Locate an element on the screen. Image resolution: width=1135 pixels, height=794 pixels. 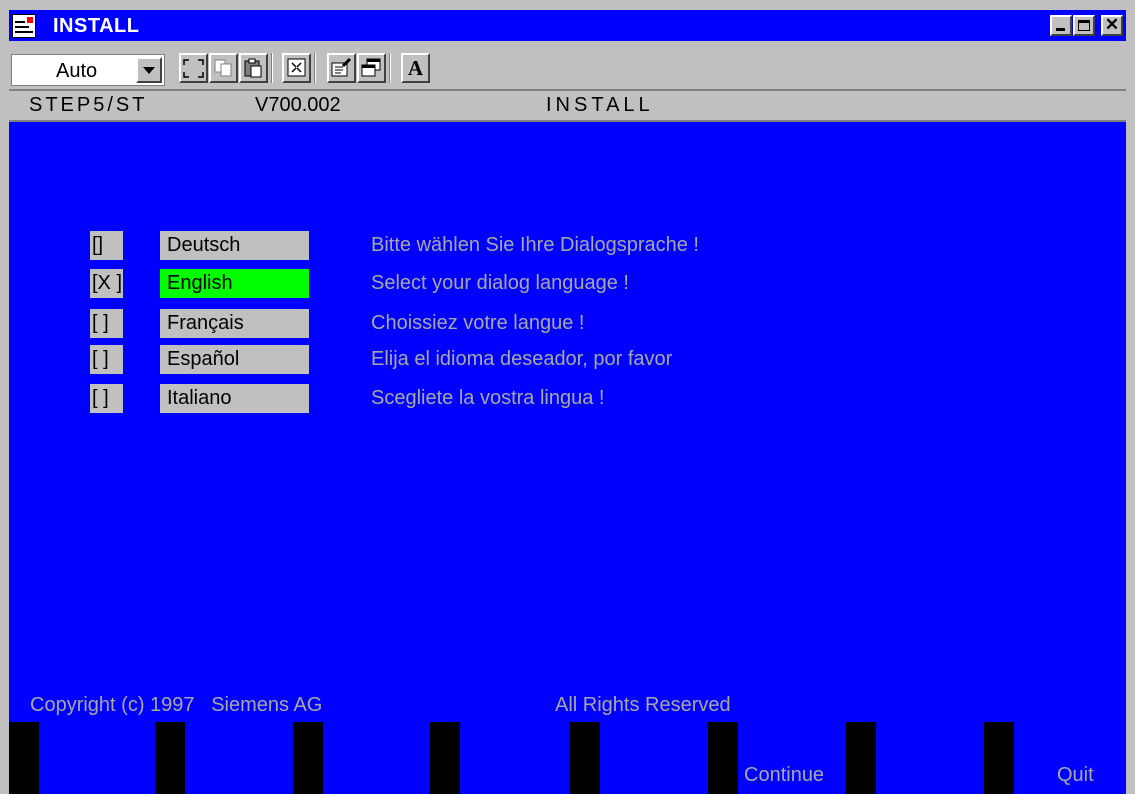
paste-button is located at coordinates (253, 68).